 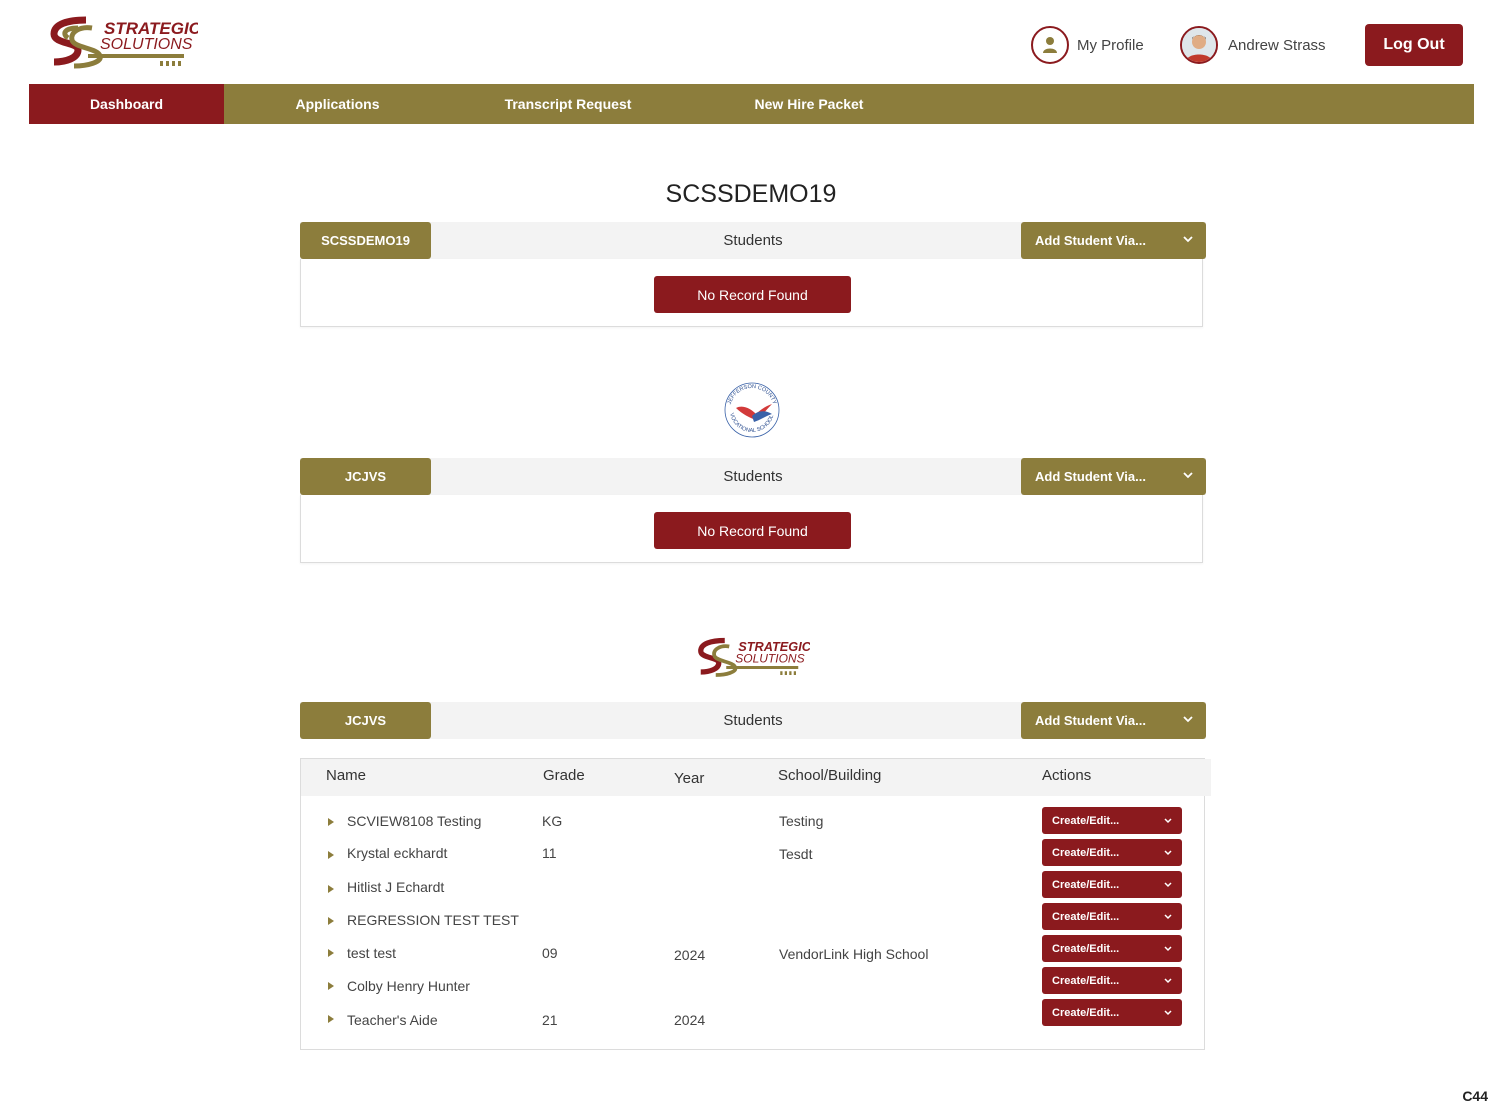 I want to click on student-grade: 11, so click(x=549, y=853).